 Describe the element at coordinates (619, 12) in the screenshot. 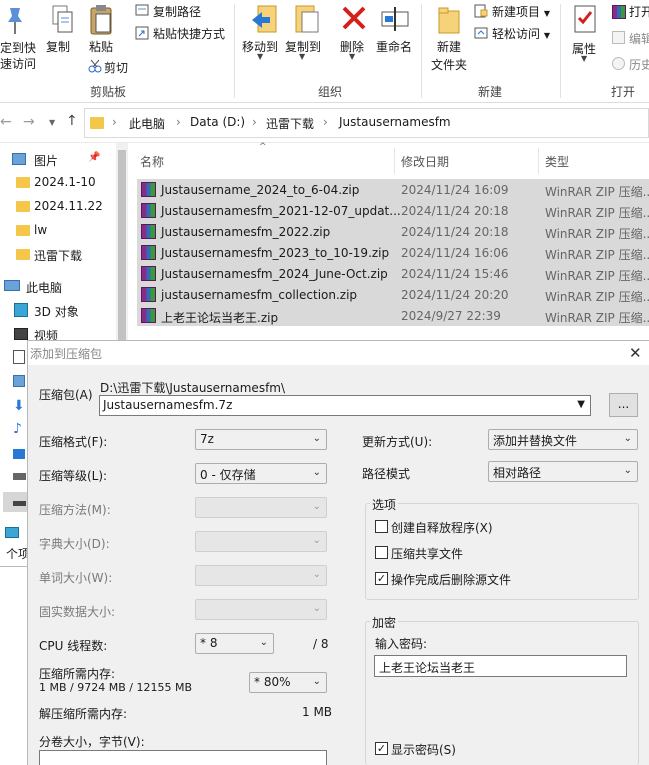

I see `winrar-icon` at that location.